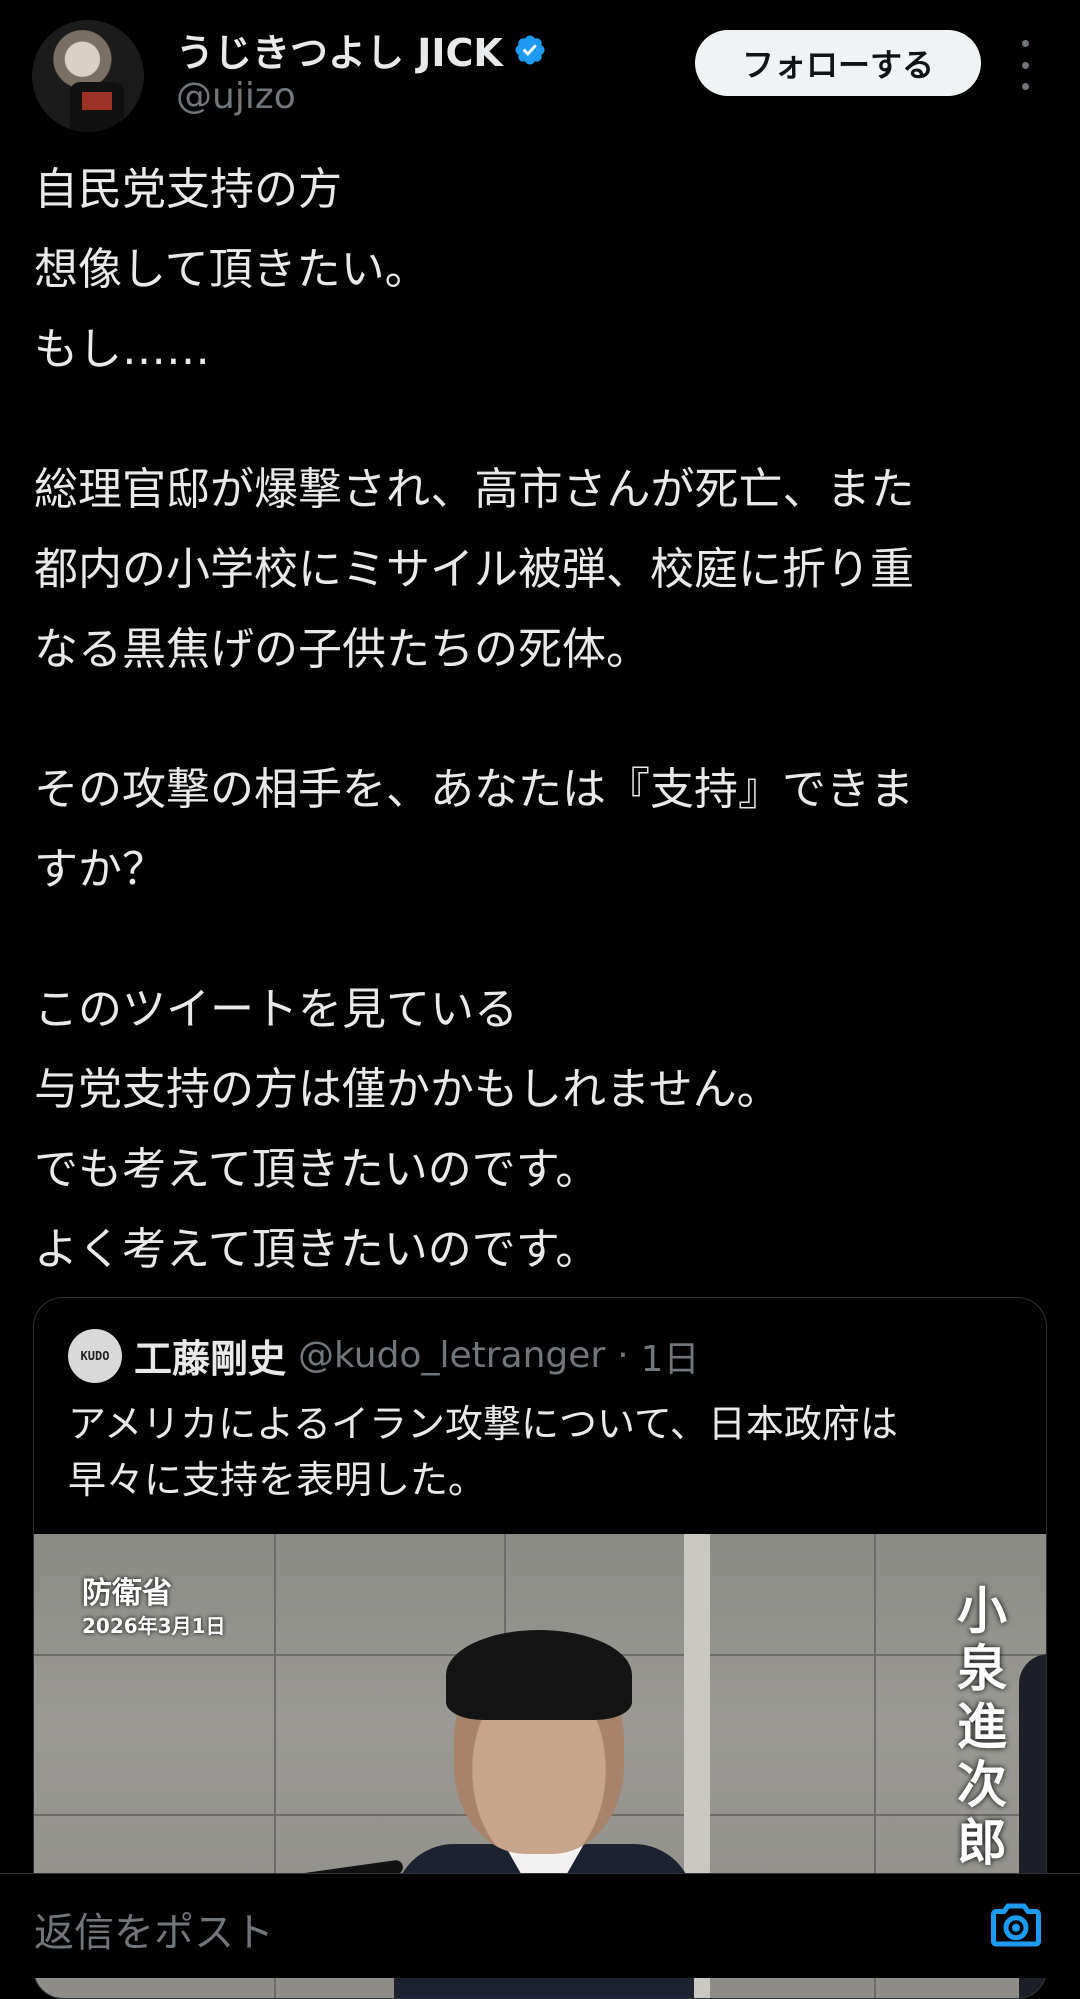  Describe the element at coordinates (88, 76) in the screenshot. I see `author-avatar` at that location.